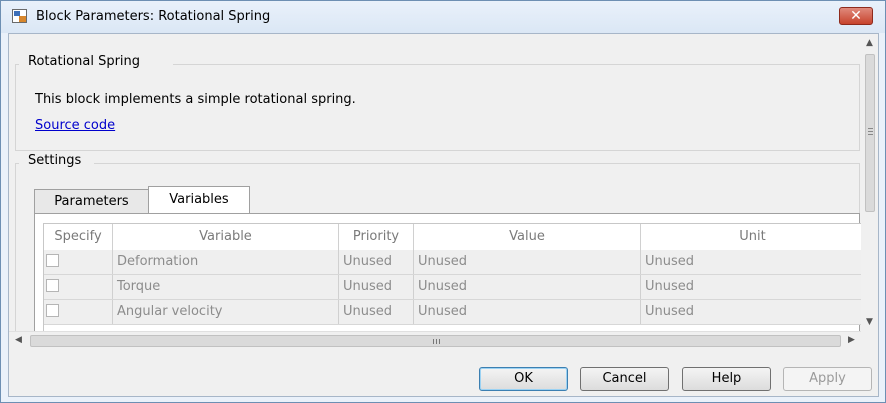 The height and width of the screenshot is (403, 886). I want to click on variable-cell: Deformation, so click(226, 262).